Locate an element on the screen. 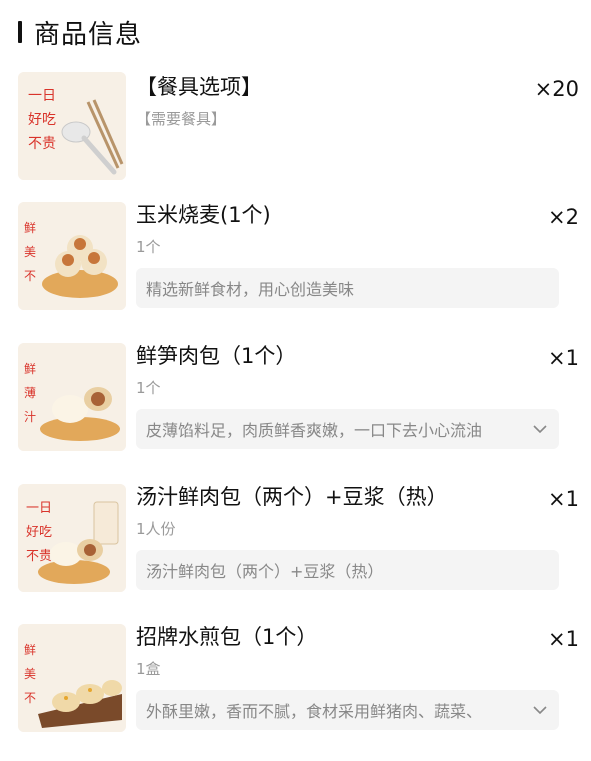  svg-text: 汁 is located at coordinates (30, 417).